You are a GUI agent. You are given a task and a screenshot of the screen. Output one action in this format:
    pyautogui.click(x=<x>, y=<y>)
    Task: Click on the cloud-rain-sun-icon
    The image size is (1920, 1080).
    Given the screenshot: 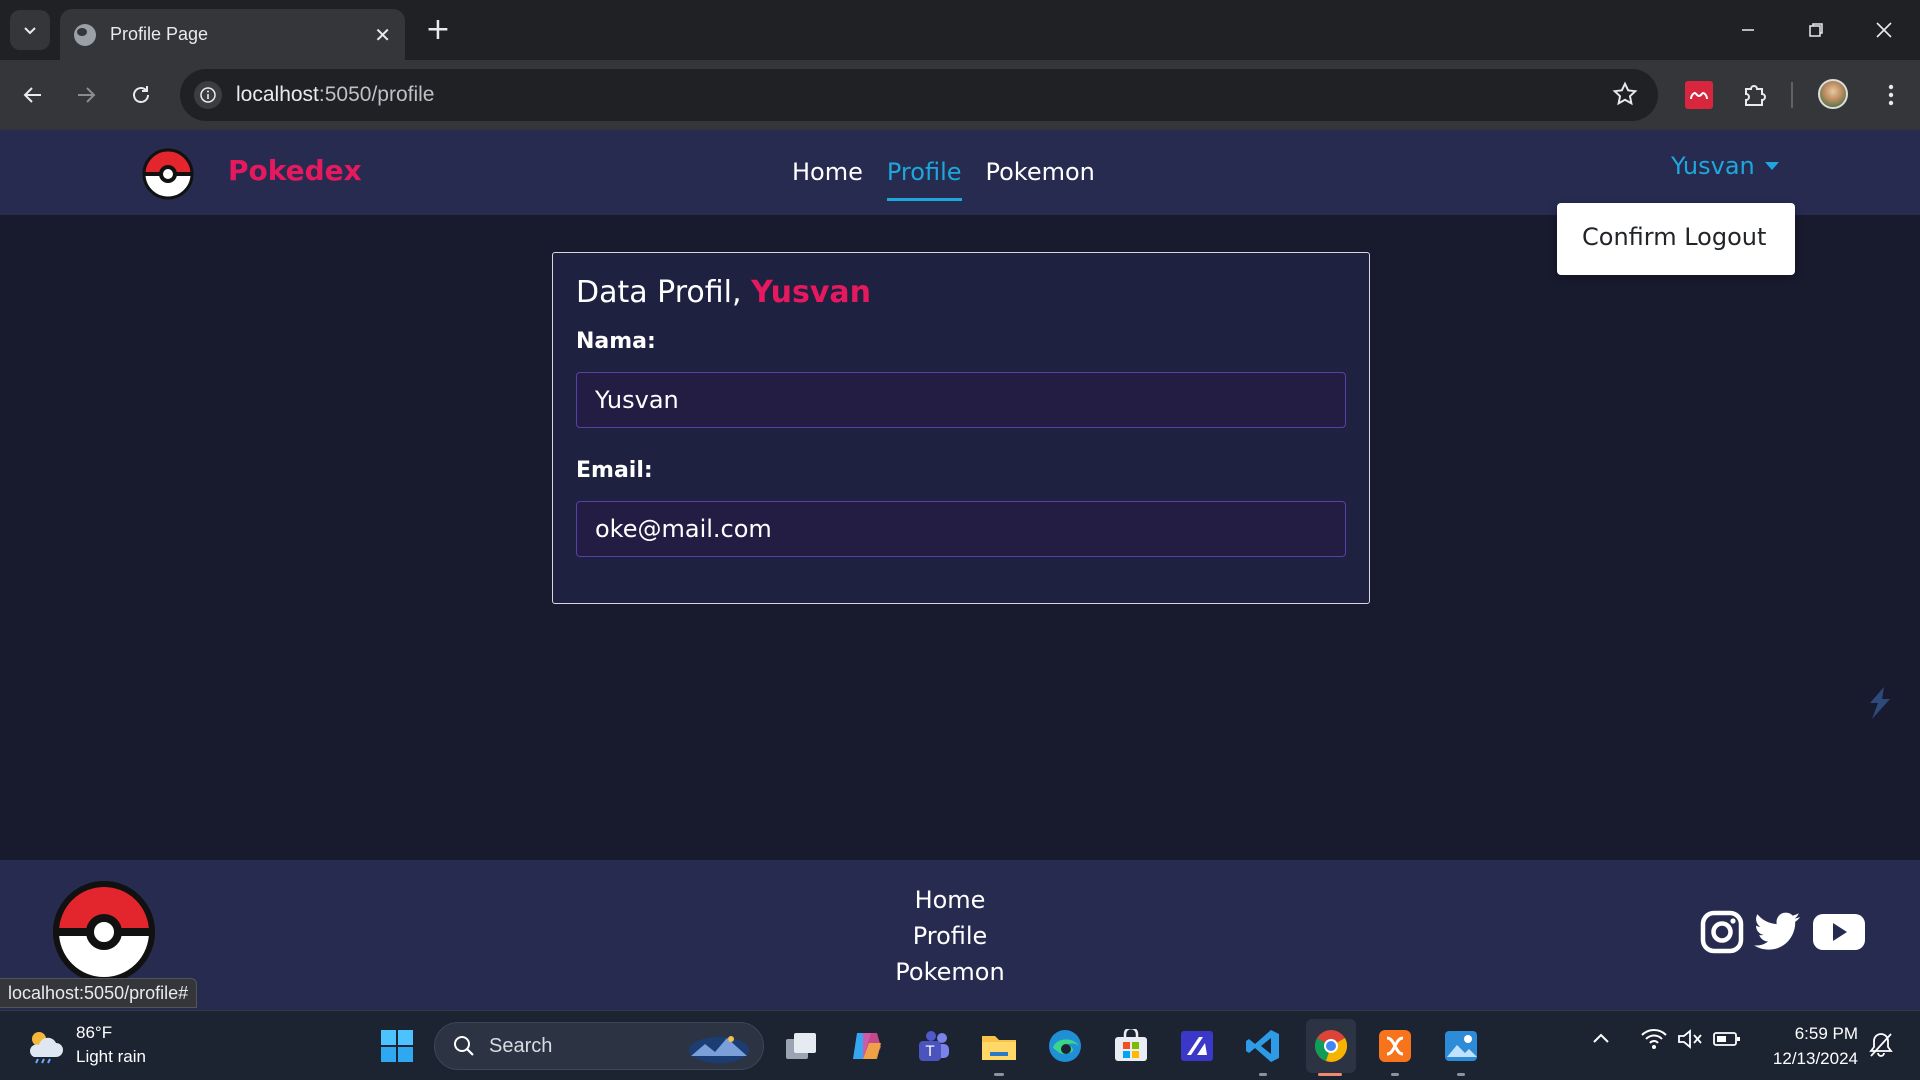 What is the action you would take?
    pyautogui.click(x=46, y=1048)
    